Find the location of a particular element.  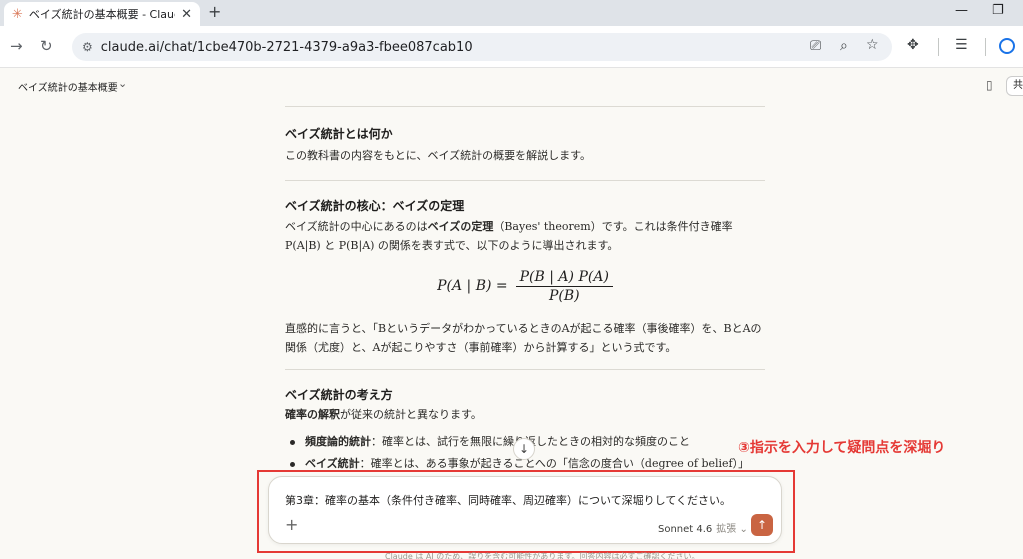

formula-fraction: P(B | A) P(A) P(B) is located at coordinates (564, 286).